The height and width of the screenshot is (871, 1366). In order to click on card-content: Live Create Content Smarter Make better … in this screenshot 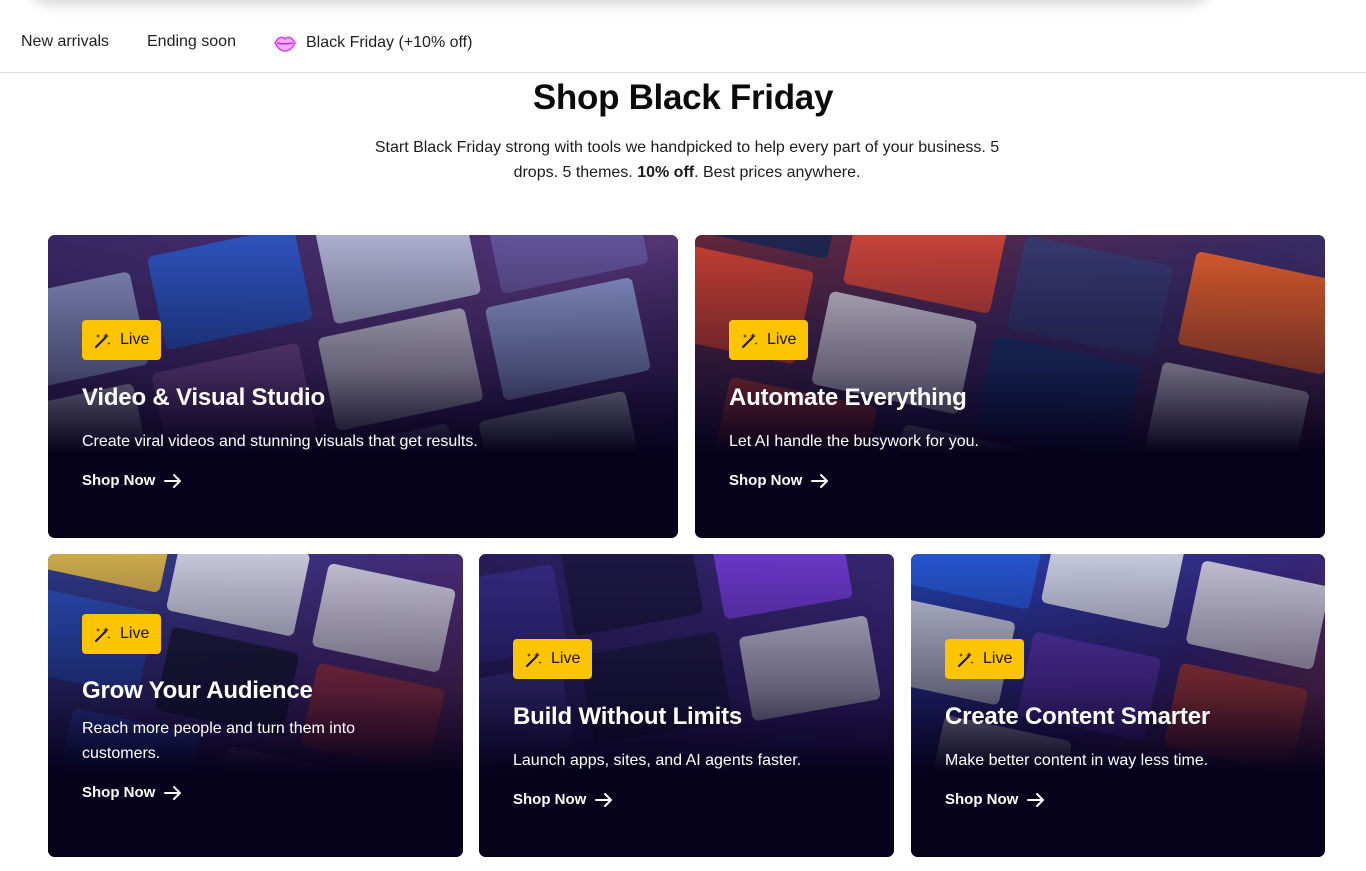, I will do `click(1120, 724)`.